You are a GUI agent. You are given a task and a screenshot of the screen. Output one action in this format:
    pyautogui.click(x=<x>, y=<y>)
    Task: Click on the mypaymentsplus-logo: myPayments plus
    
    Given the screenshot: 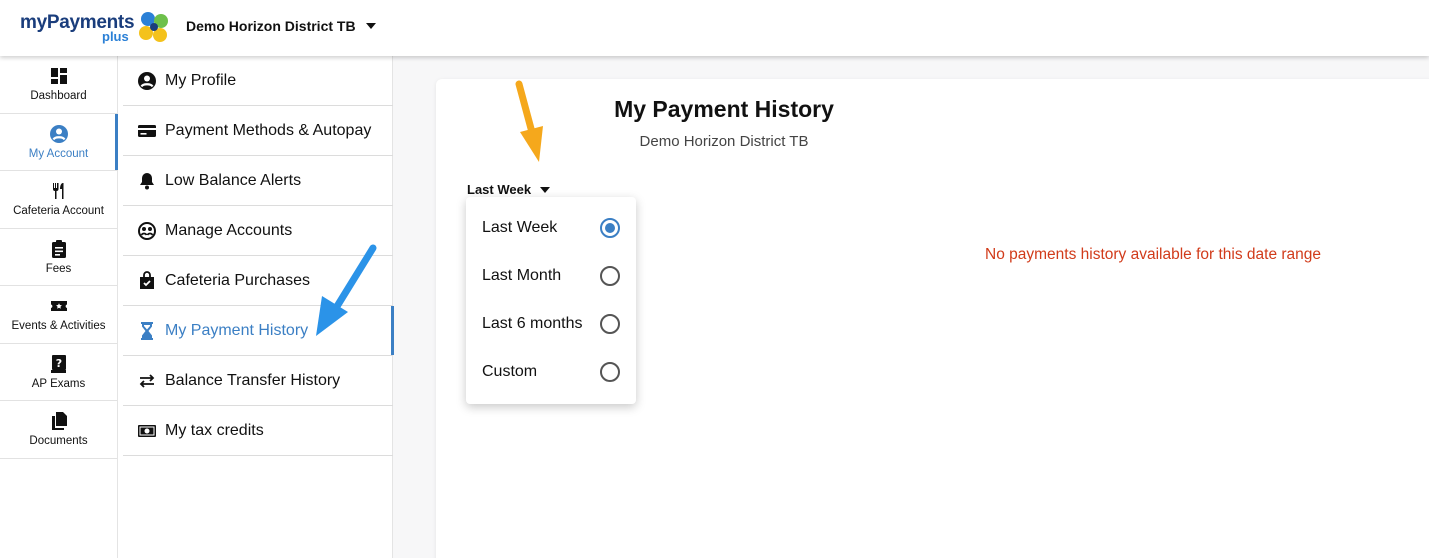 What is the action you would take?
    pyautogui.click(x=96, y=27)
    